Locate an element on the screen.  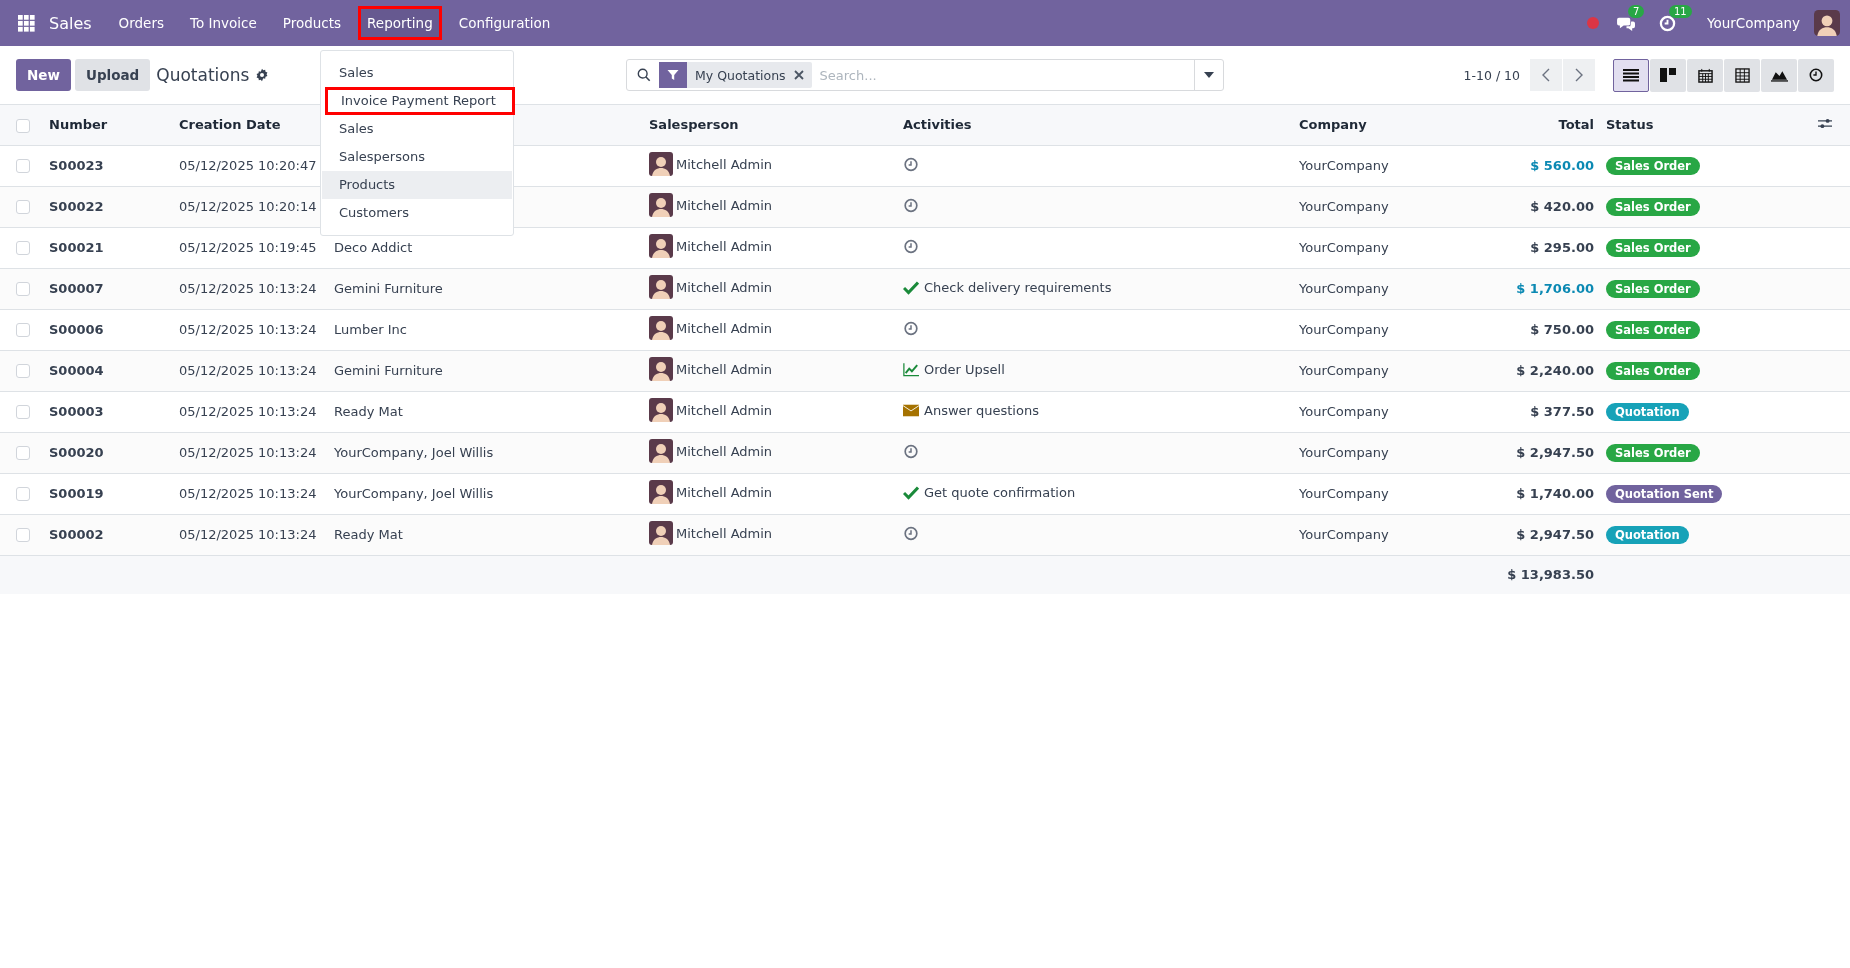
menu-item: Orders is located at coordinates (141, 23).